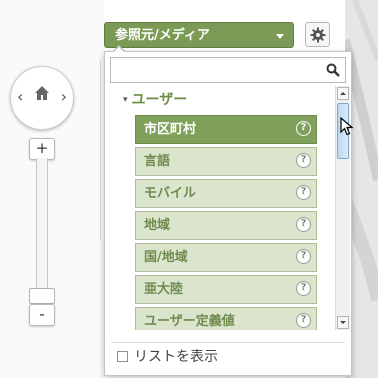  I want to click on list-item: ユーザー定義値 ?, so click(226, 318).